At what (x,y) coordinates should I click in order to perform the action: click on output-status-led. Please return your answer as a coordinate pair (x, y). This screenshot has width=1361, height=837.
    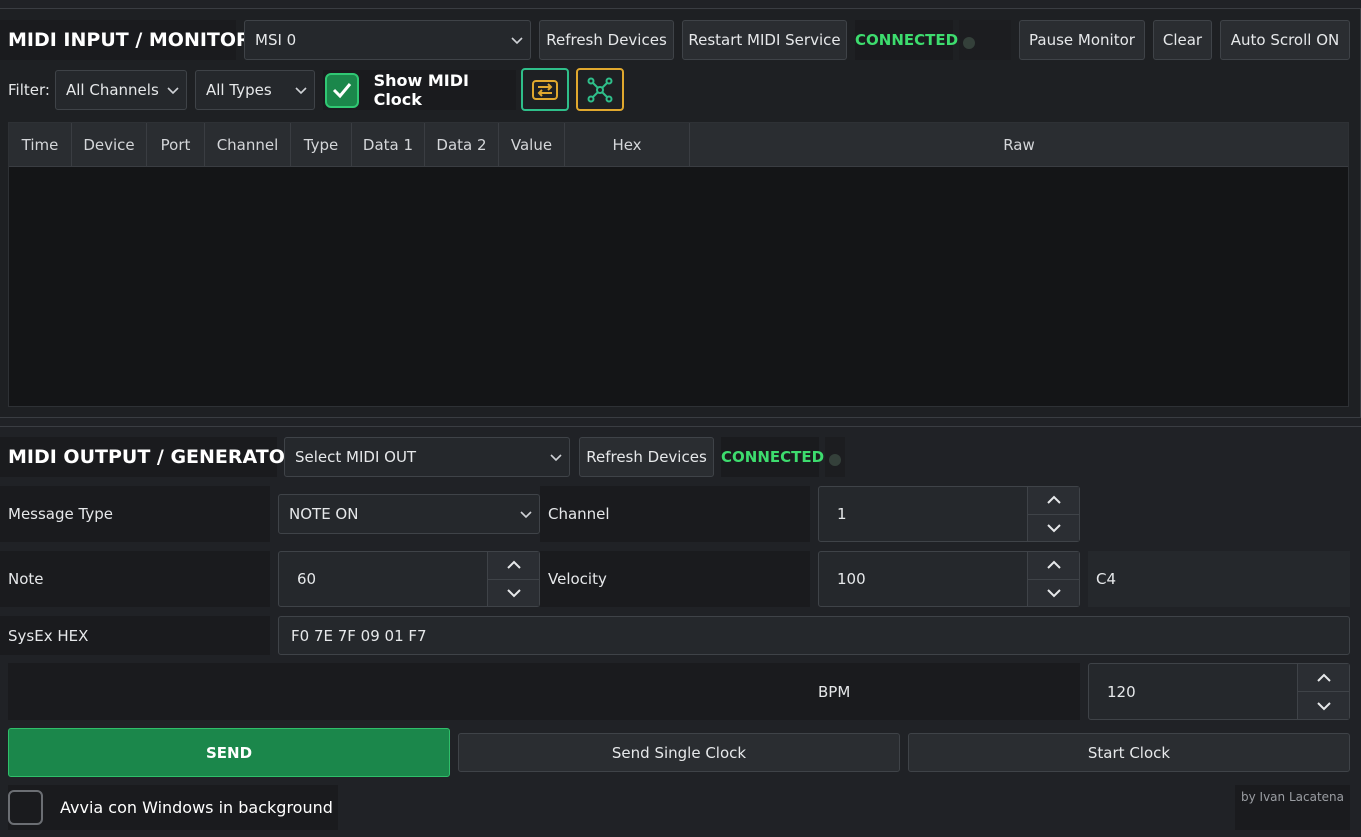
    Looking at the image, I should click on (835, 457).